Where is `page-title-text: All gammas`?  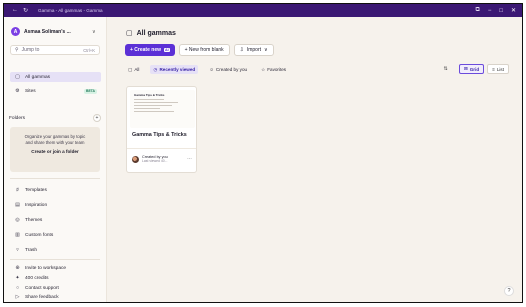
page-title-text: All gammas is located at coordinates (156, 33).